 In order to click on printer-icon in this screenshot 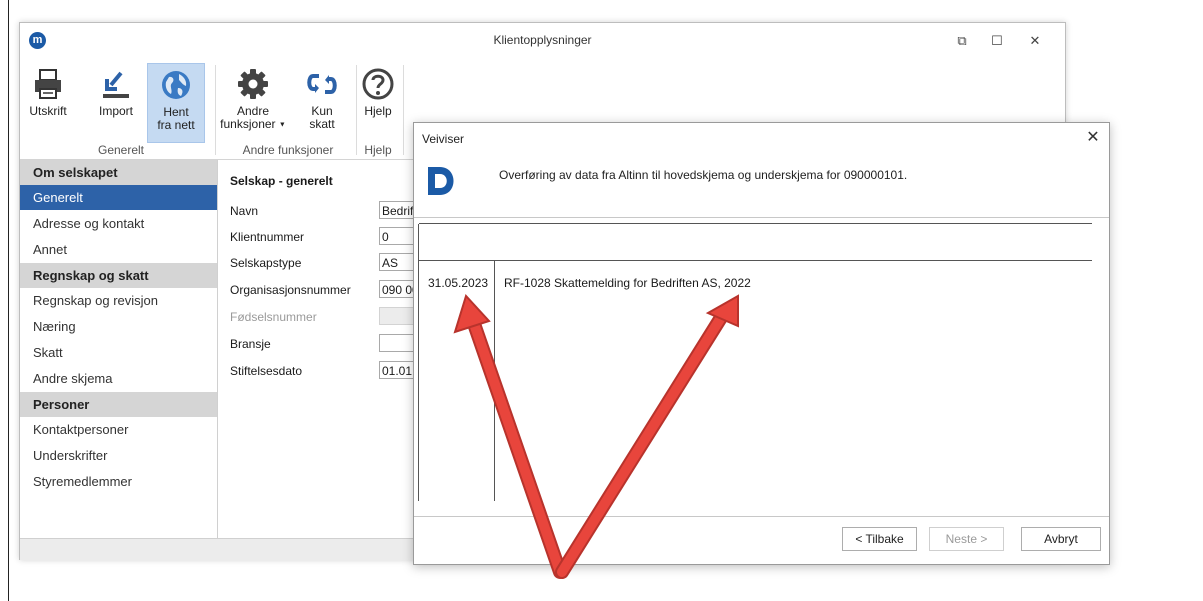, I will do `click(48, 84)`.